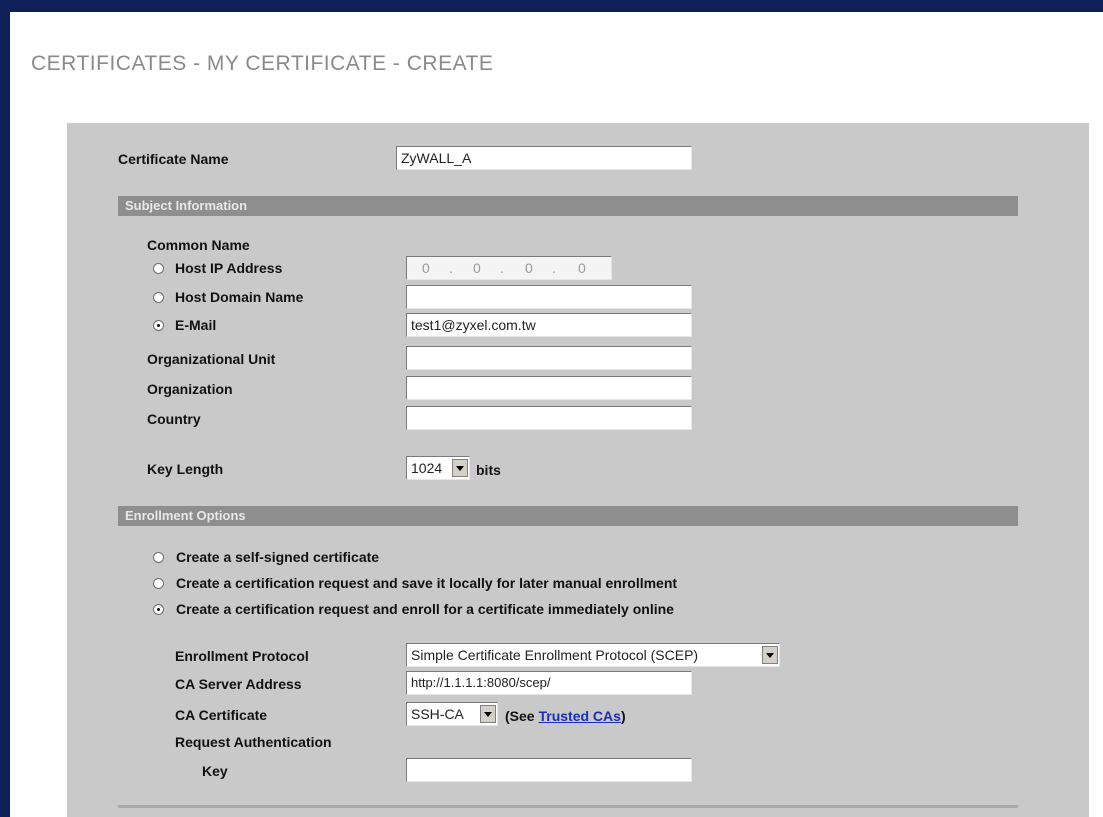 This screenshot has height=817, width=1103. What do you see at coordinates (239, 297) in the screenshot?
I see `host-domain-label: Host Domain Name` at bounding box center [239, 297].